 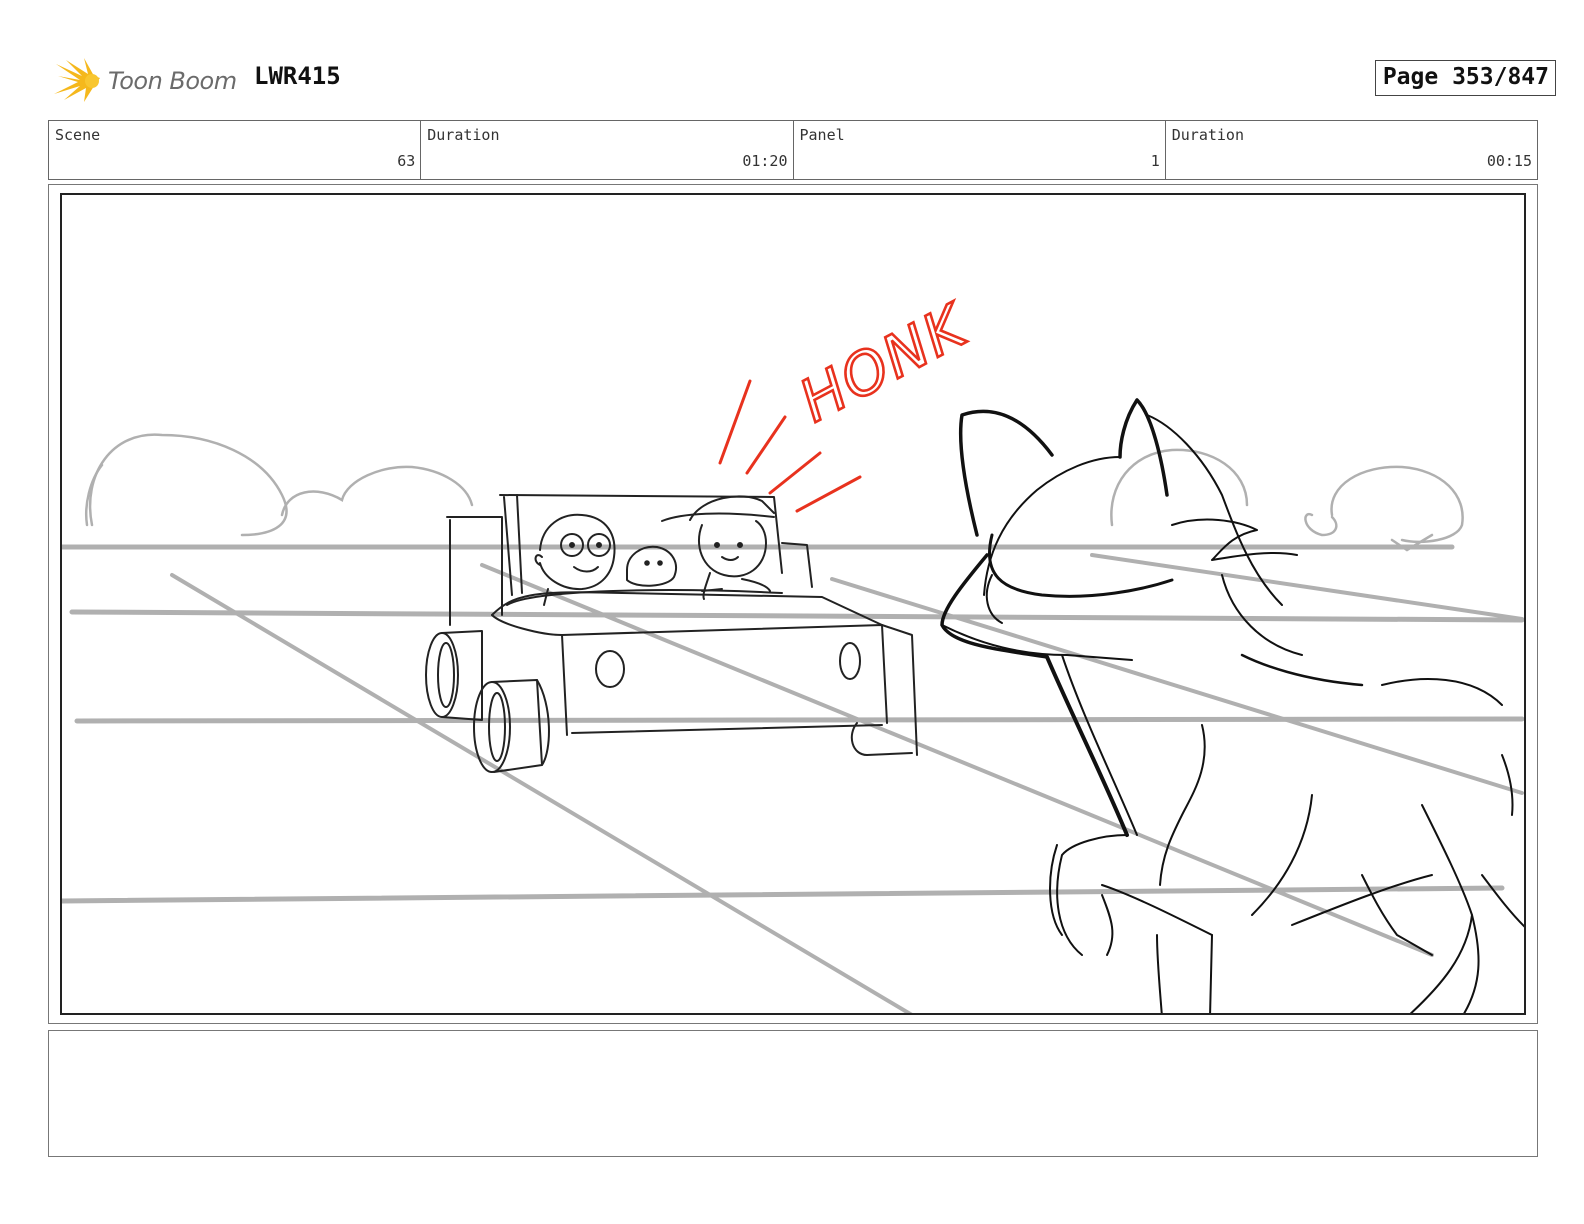 I want to click on background-bushes, so click(x=774, y=492).